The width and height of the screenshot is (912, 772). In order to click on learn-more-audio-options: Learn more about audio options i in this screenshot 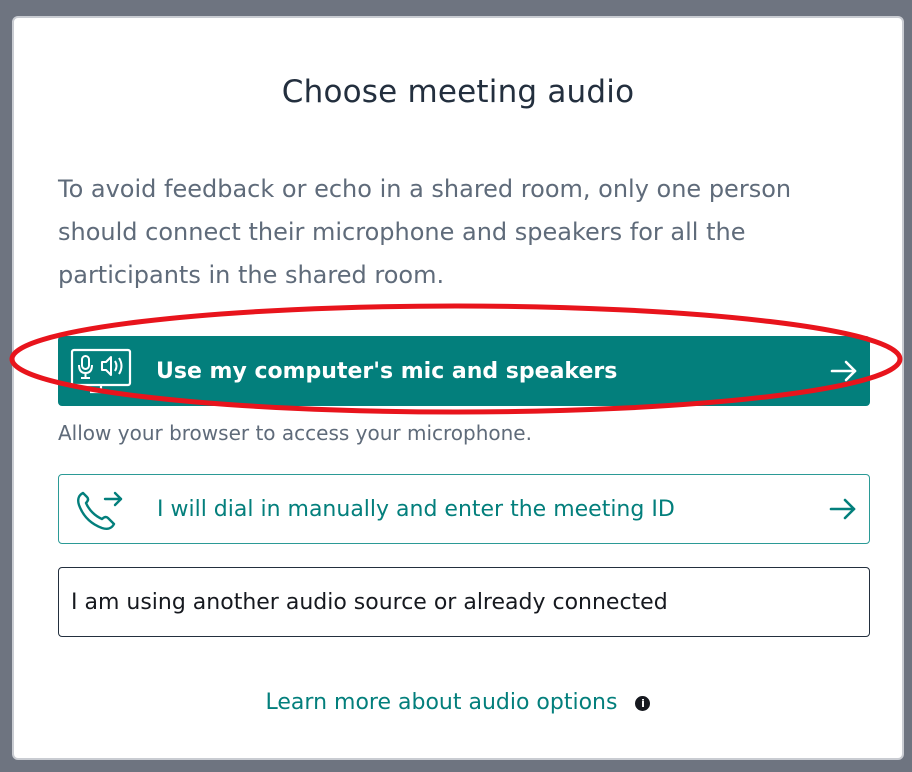, I will do `click(458, 702)`.